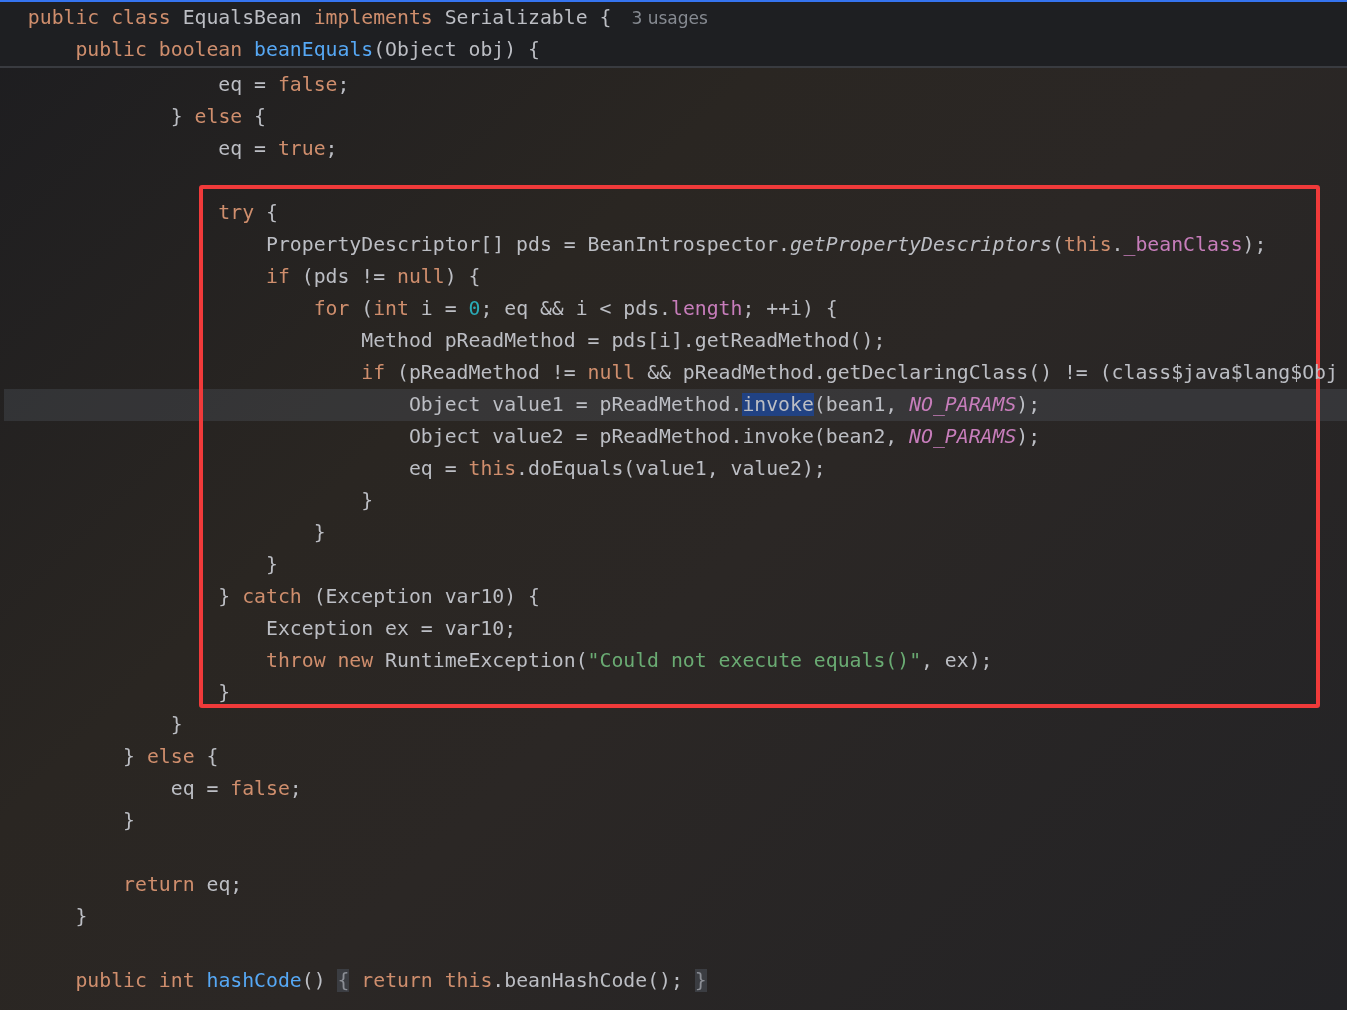 The image size is (1347, 1010). Describe the element at coordinates (724, 405) in the screenshot. I see `code-line: Object value1 = pReadMethod.invoke(bean1, NO_PARAMS);` at that location.